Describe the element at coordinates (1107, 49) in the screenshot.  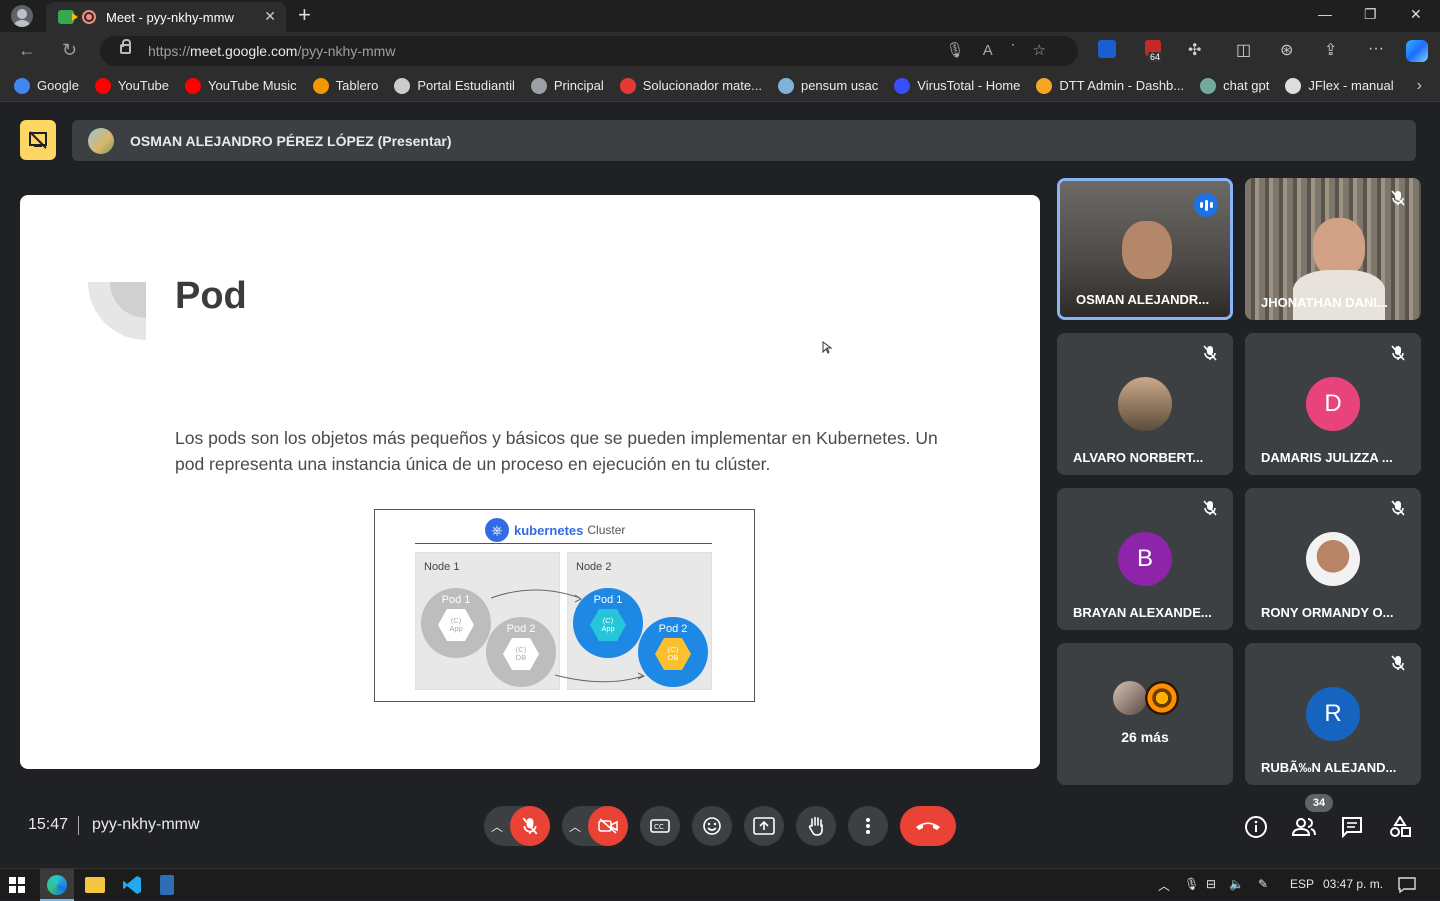
I see `bitwarden-extension-icon` at that location.